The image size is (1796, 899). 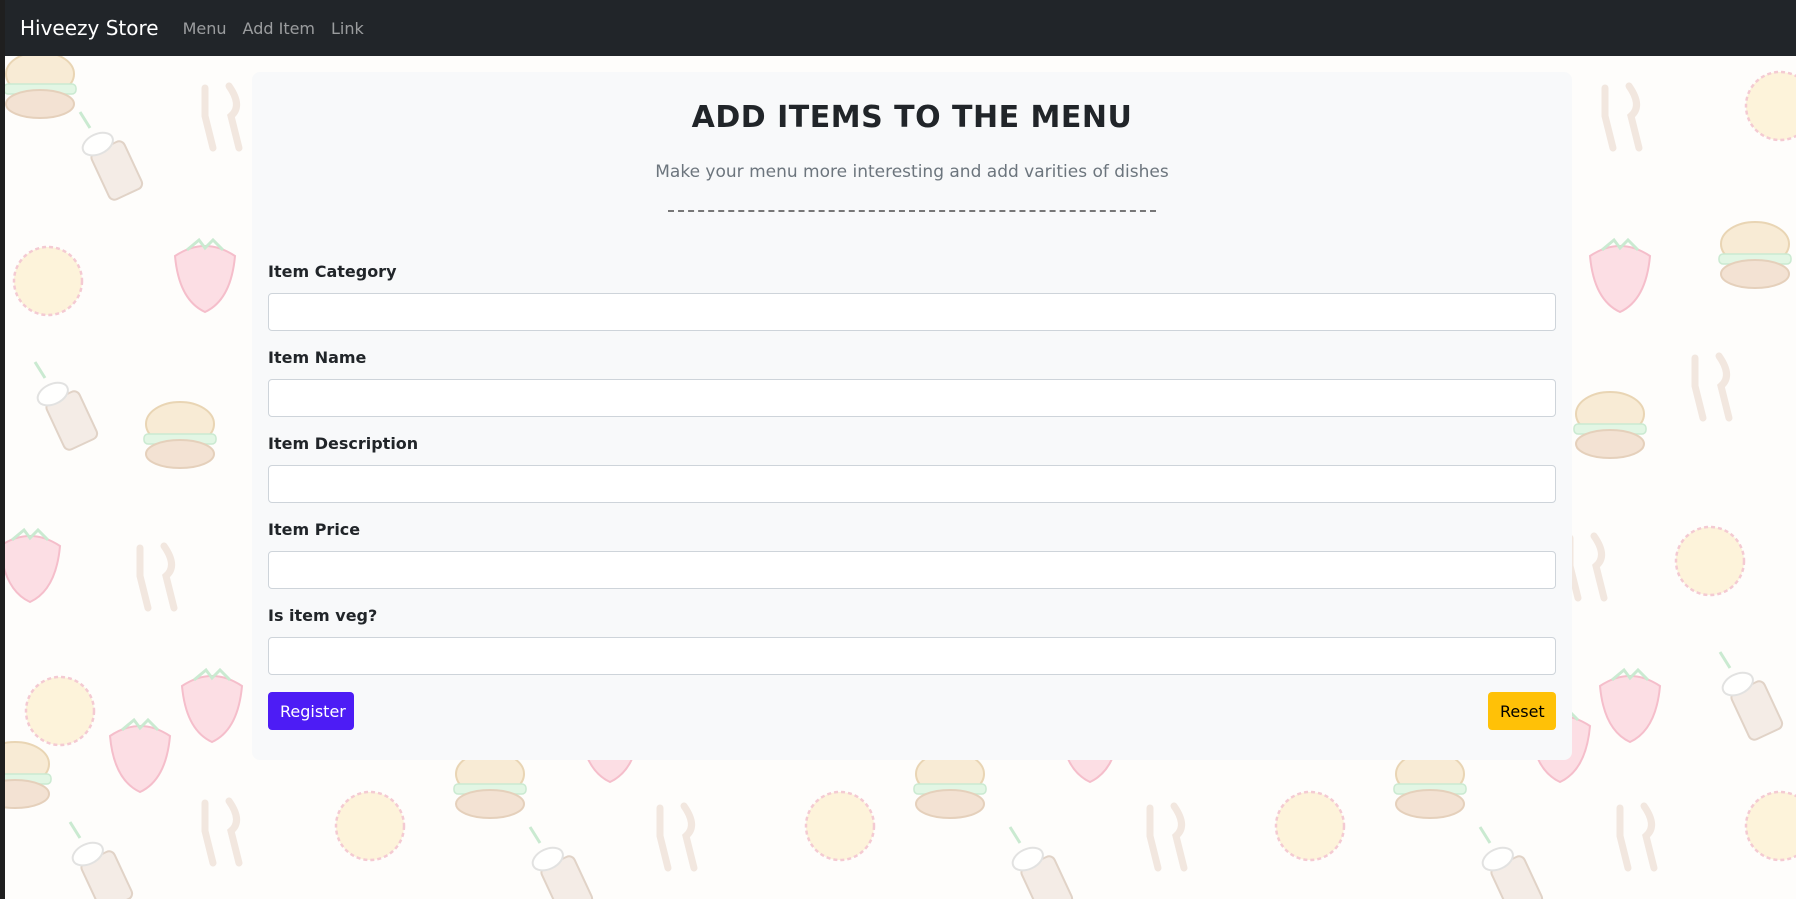 What do you see at coordinates (317, 357) in the screenshot?
I see `item-name-label: Item Name` at bounding box center [317, 357].